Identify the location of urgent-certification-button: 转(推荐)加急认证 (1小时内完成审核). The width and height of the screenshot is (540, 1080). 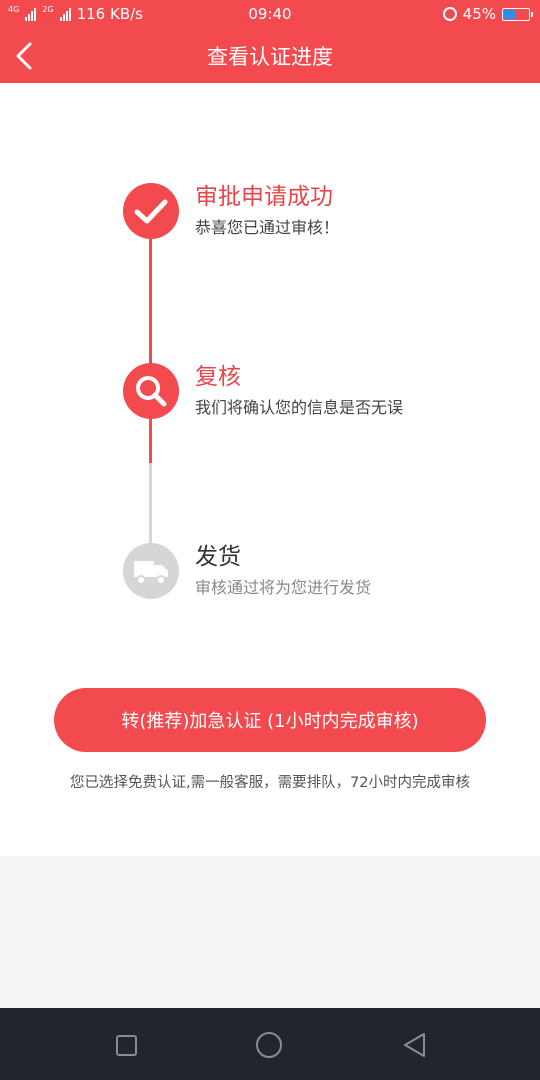
(270, 720).